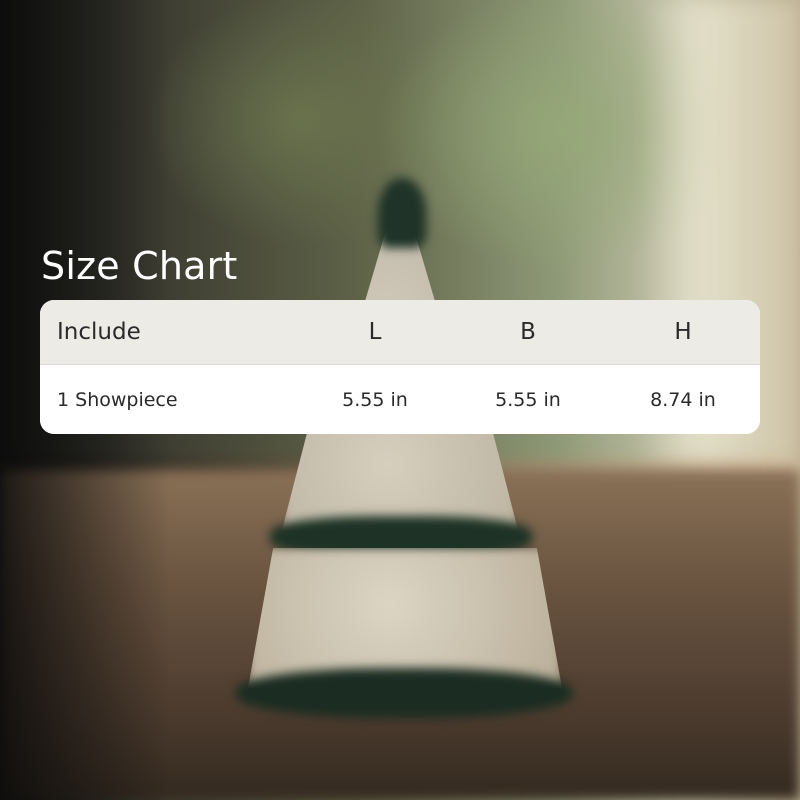  Describe the element at coordinates (375, 399) in the screenshot. I see `cell-length: 5.55 in` at that location.